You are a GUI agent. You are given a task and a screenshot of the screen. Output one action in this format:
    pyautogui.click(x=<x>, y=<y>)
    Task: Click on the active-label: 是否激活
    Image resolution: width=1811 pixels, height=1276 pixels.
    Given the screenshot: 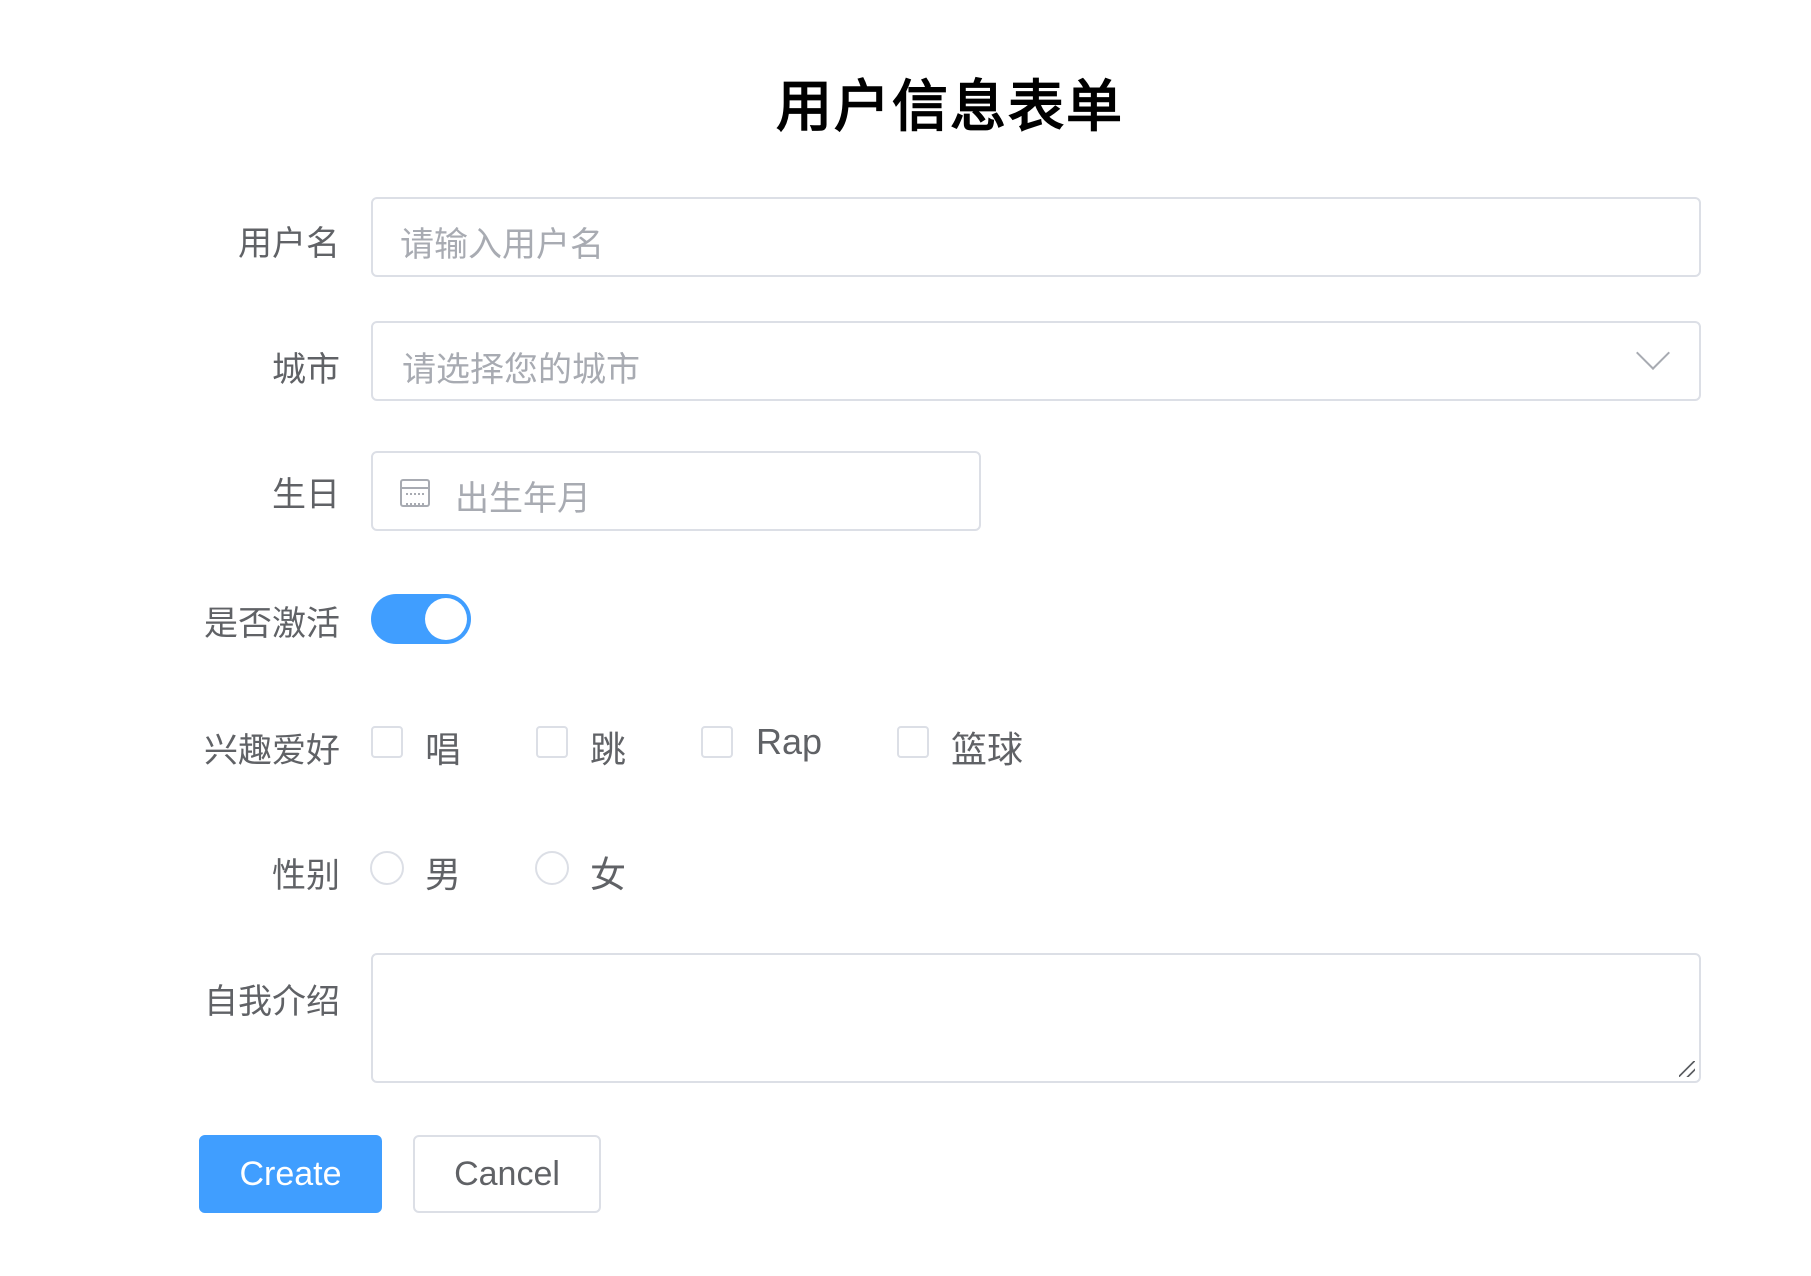 What is the action you would take?
    pyautogui.click(x=272, y=624)
    